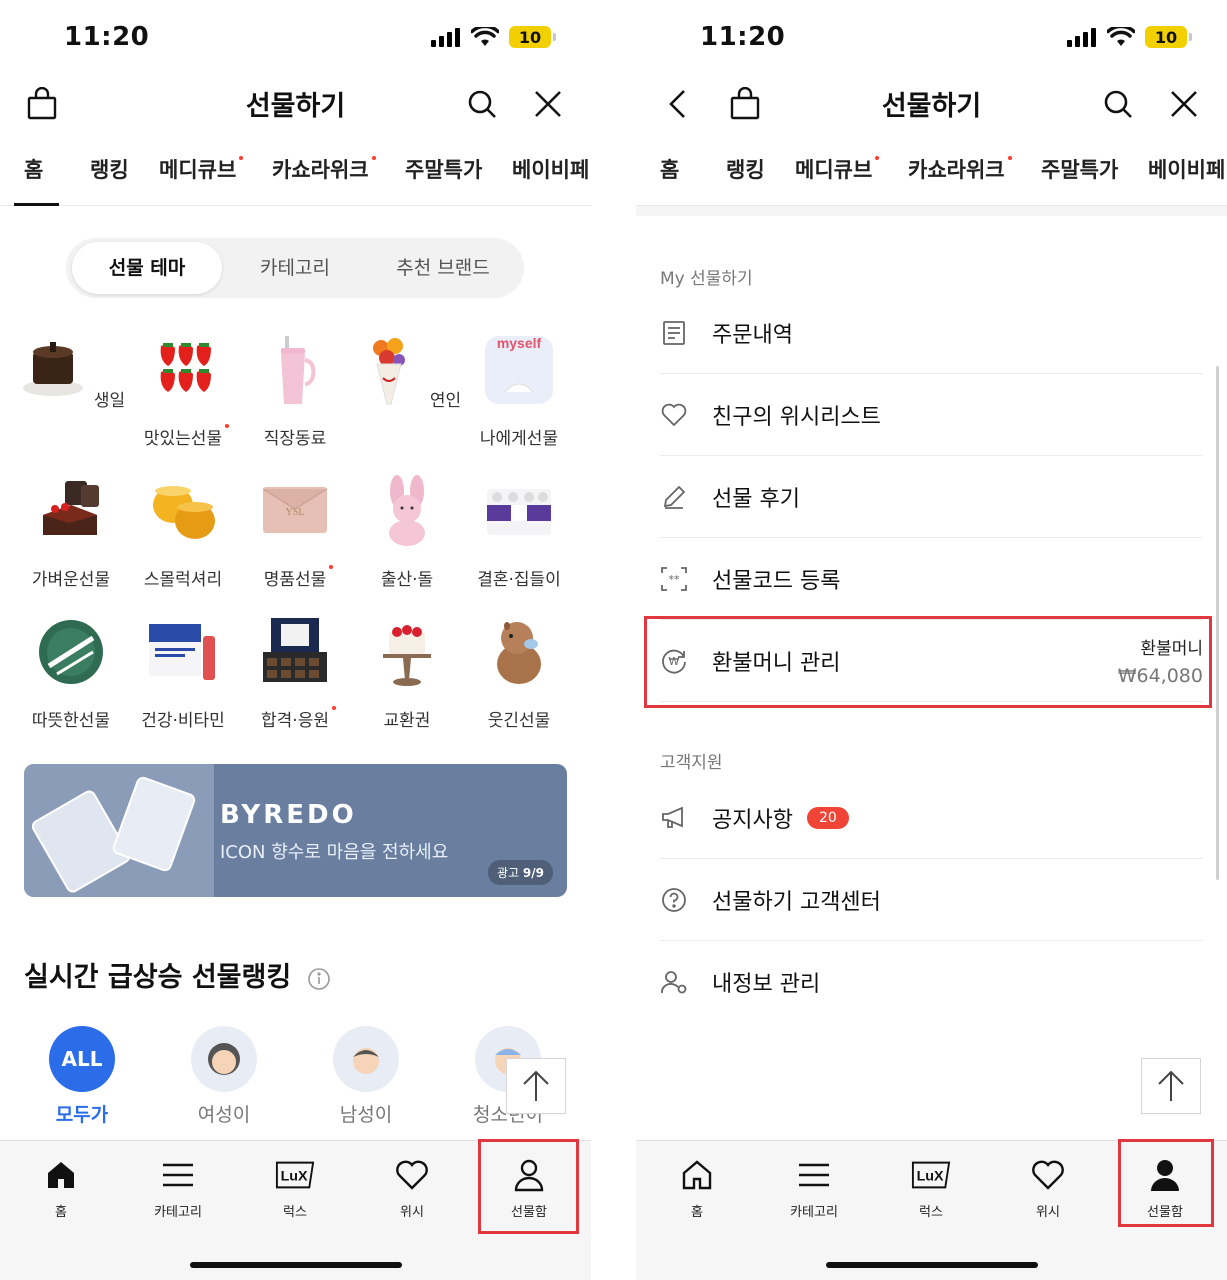 This screenshot has height=1280, width=1227. I want to click on gift-tin-image, so click(71, 652).